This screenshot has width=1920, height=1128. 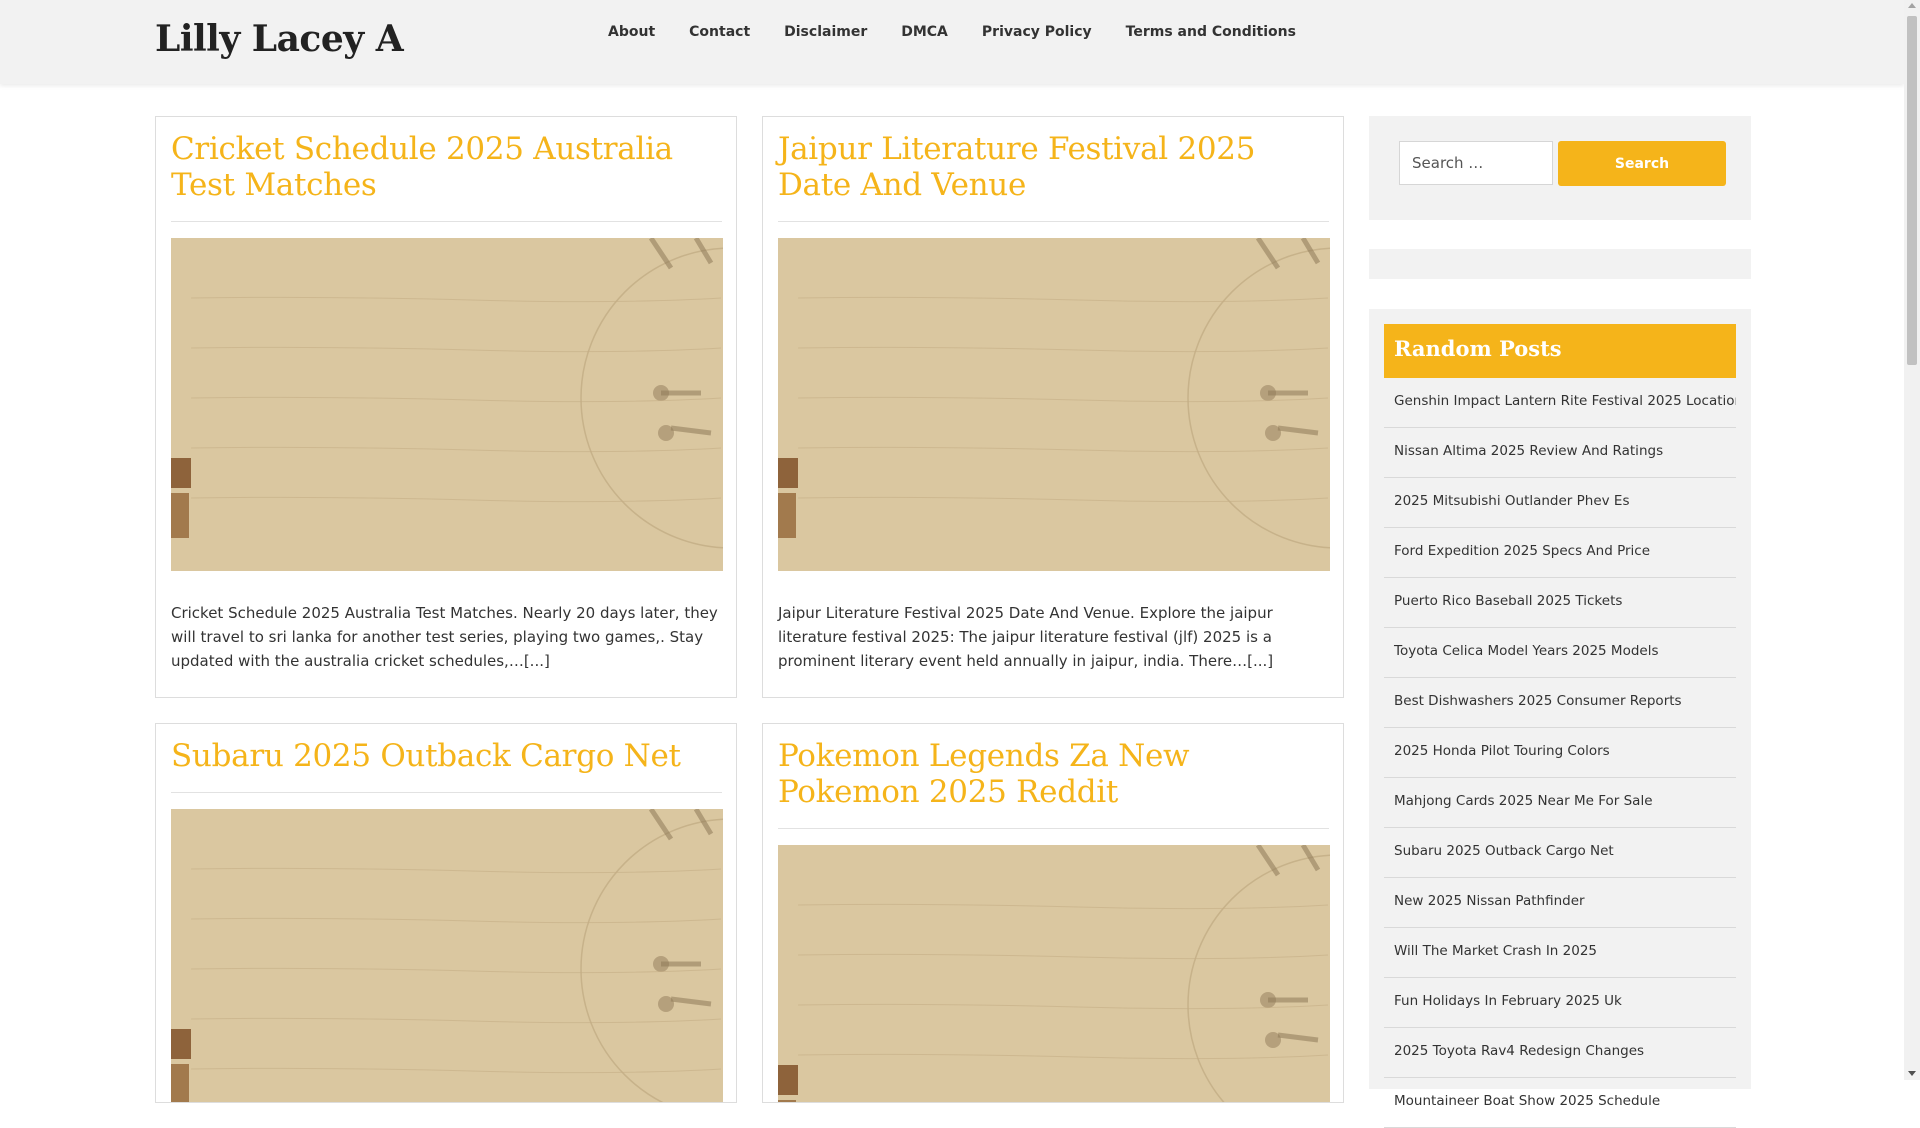 I want to click on search-input, so click(x=1476, y=163).